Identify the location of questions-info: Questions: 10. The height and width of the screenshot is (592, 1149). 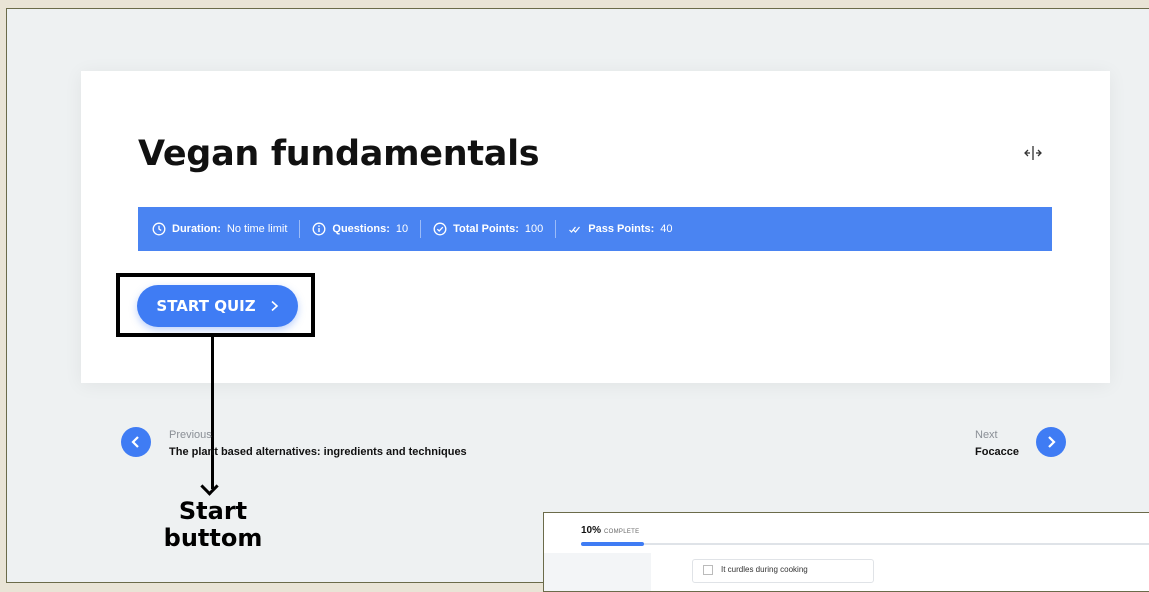
(360, 229).